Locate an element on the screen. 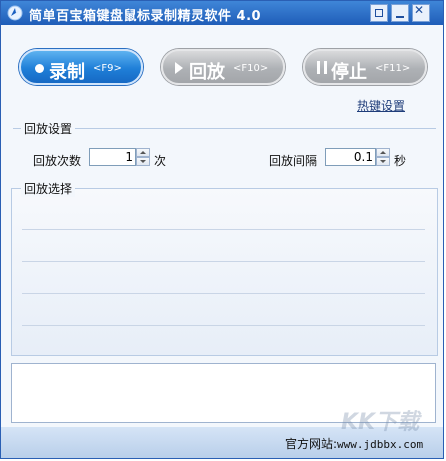 This screenshot has width=446, height=461. play-button-label: 回放 is located at coordinates (207, 72).